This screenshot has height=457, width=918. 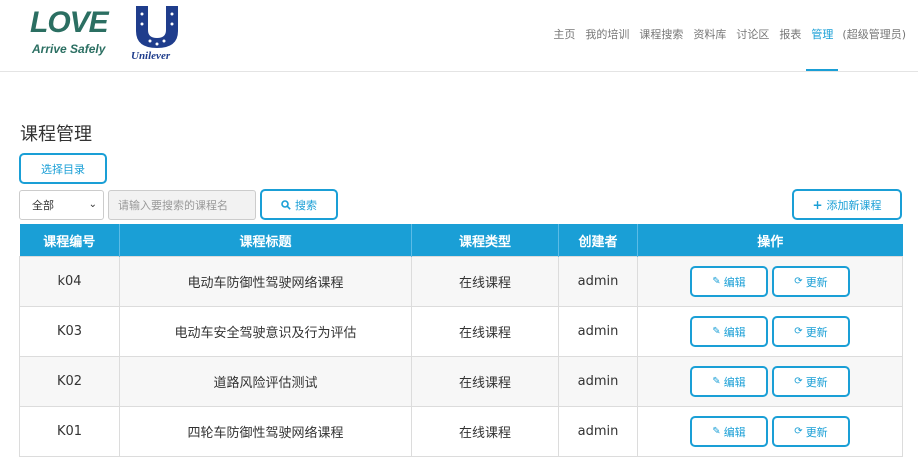 I want to click on table-row: K02 道路风险评估测试 在线课程 admin ✎ 编辑 ⟳ 更新, so click(x=461, y=381).